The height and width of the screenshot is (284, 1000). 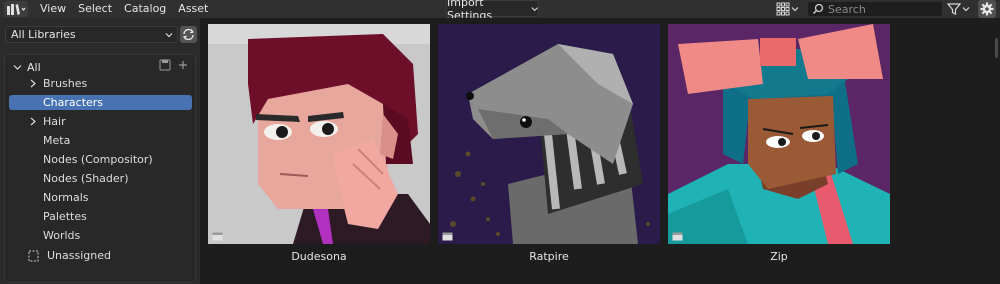 I want to click on menu-bar: View Select Catalog Asset, so click(x=124, y=9).